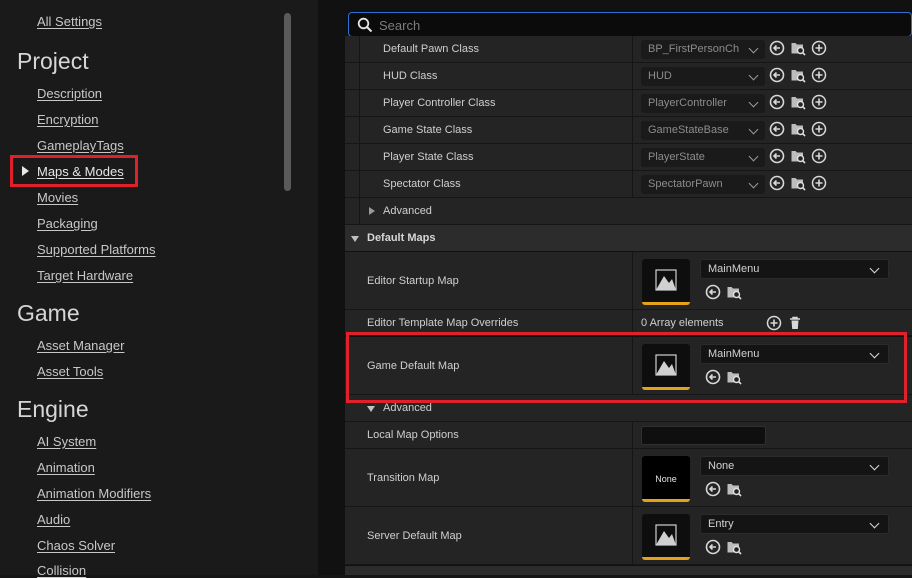 The image size is (912, 578). I want to click on add-element-icon, so click(774, 323).